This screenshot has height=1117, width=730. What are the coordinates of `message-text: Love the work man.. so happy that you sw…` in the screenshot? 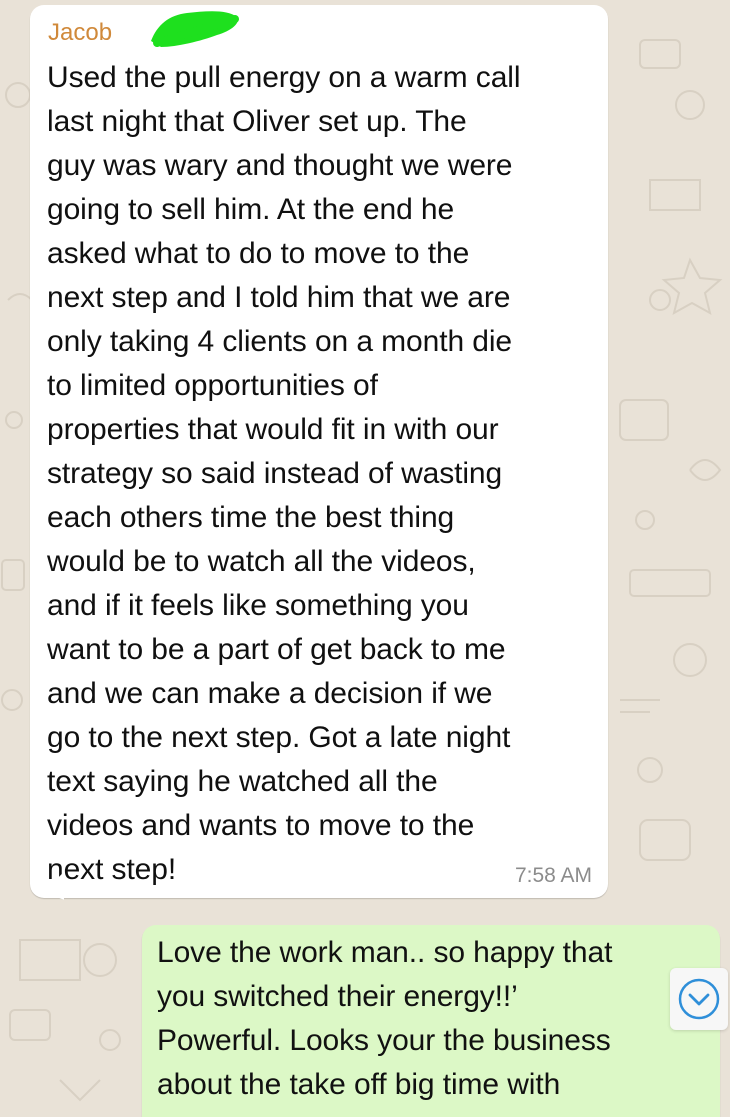 It's located at (385, 1018).